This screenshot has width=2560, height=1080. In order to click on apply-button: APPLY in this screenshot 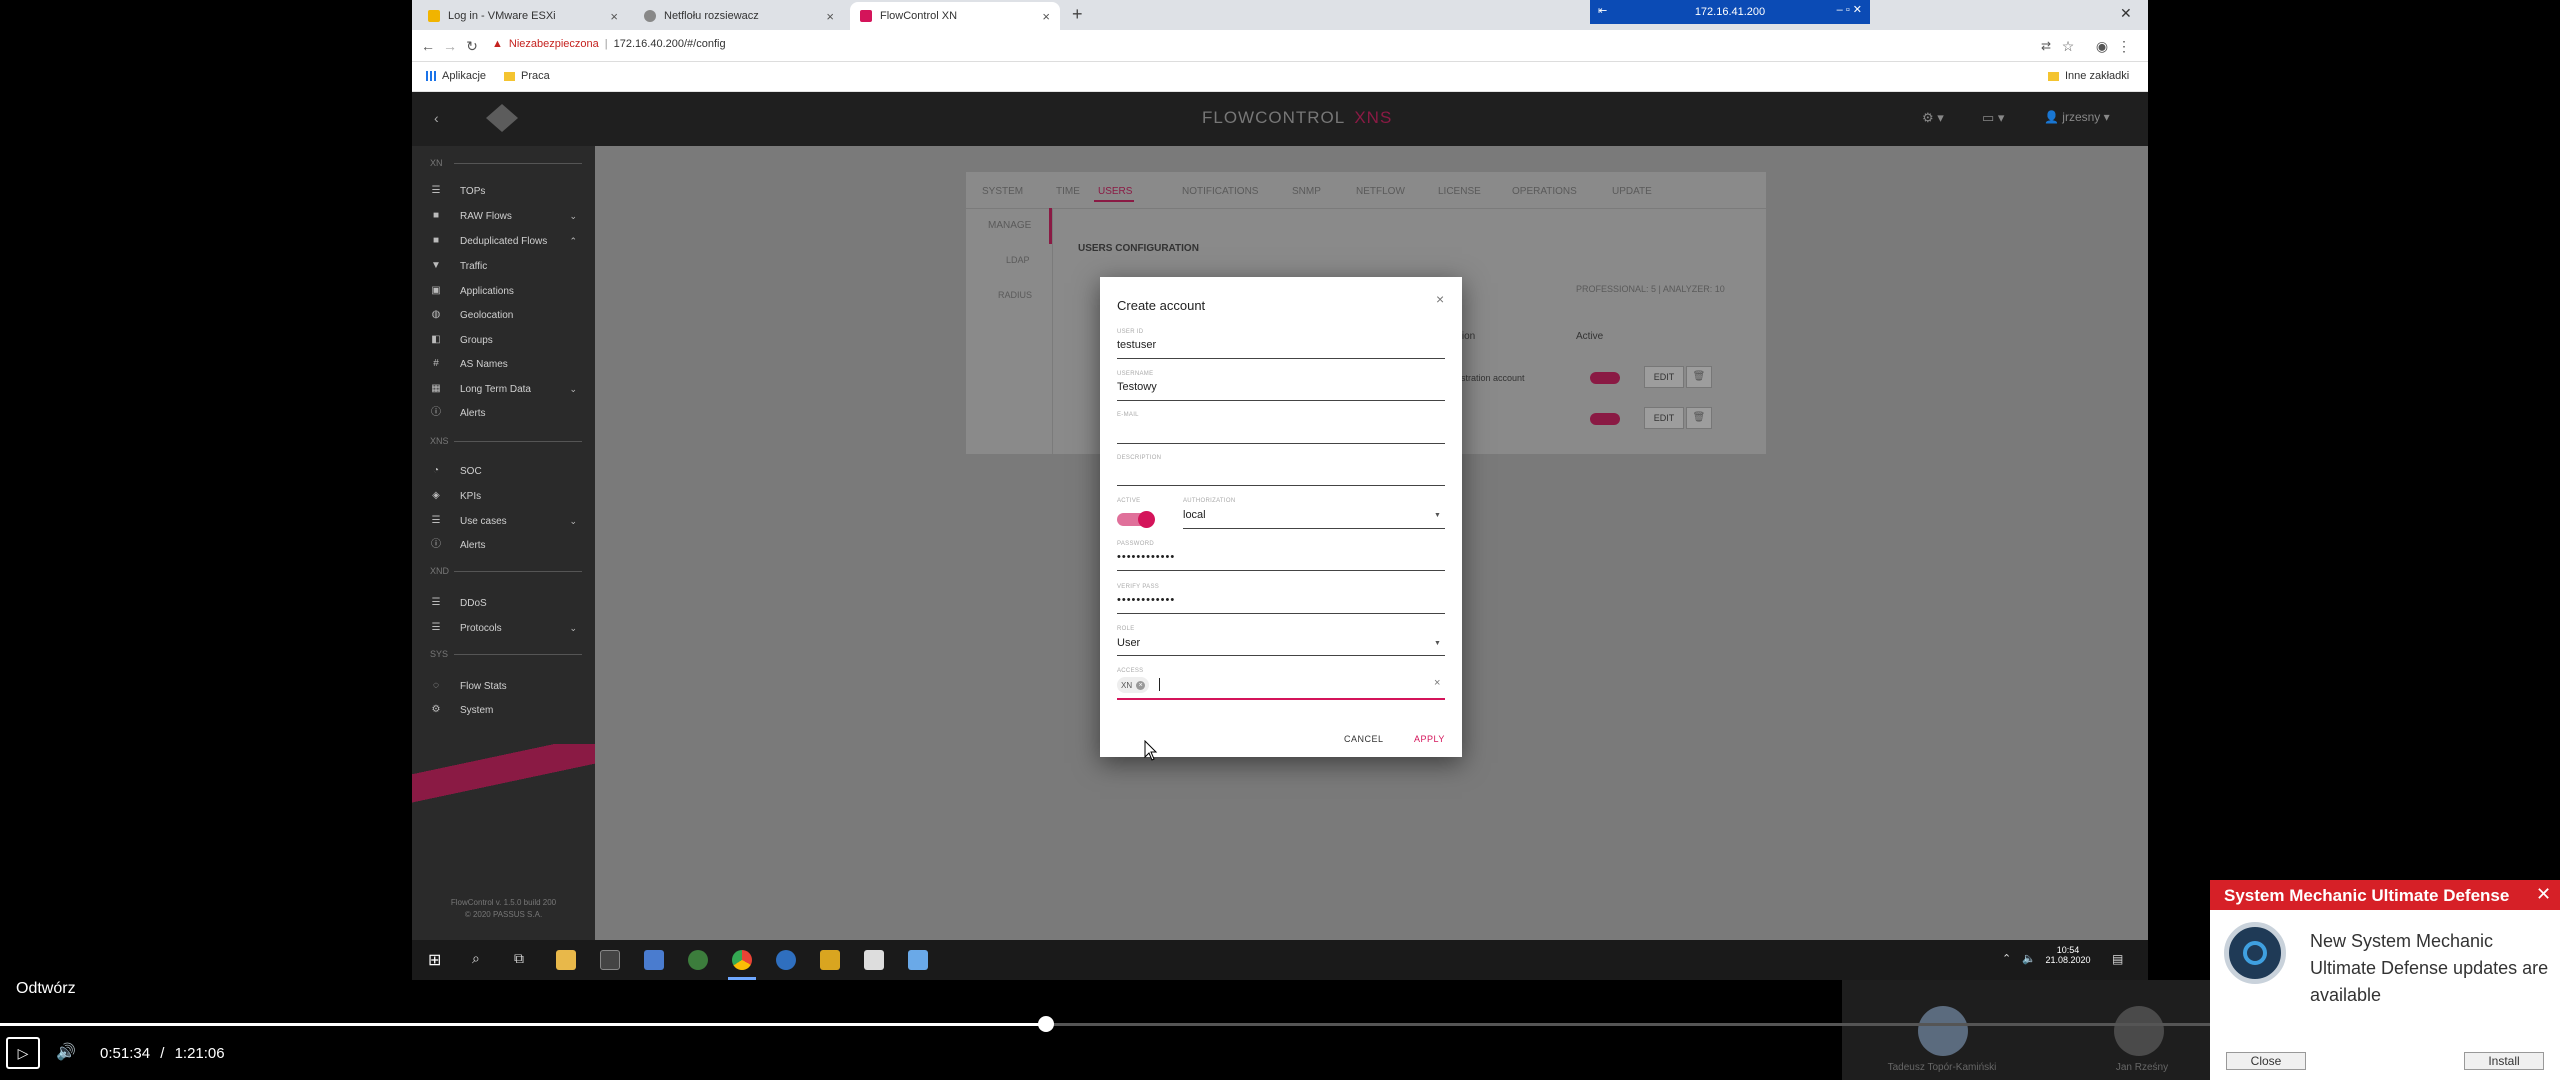, I will do `click(1429, 739)`.